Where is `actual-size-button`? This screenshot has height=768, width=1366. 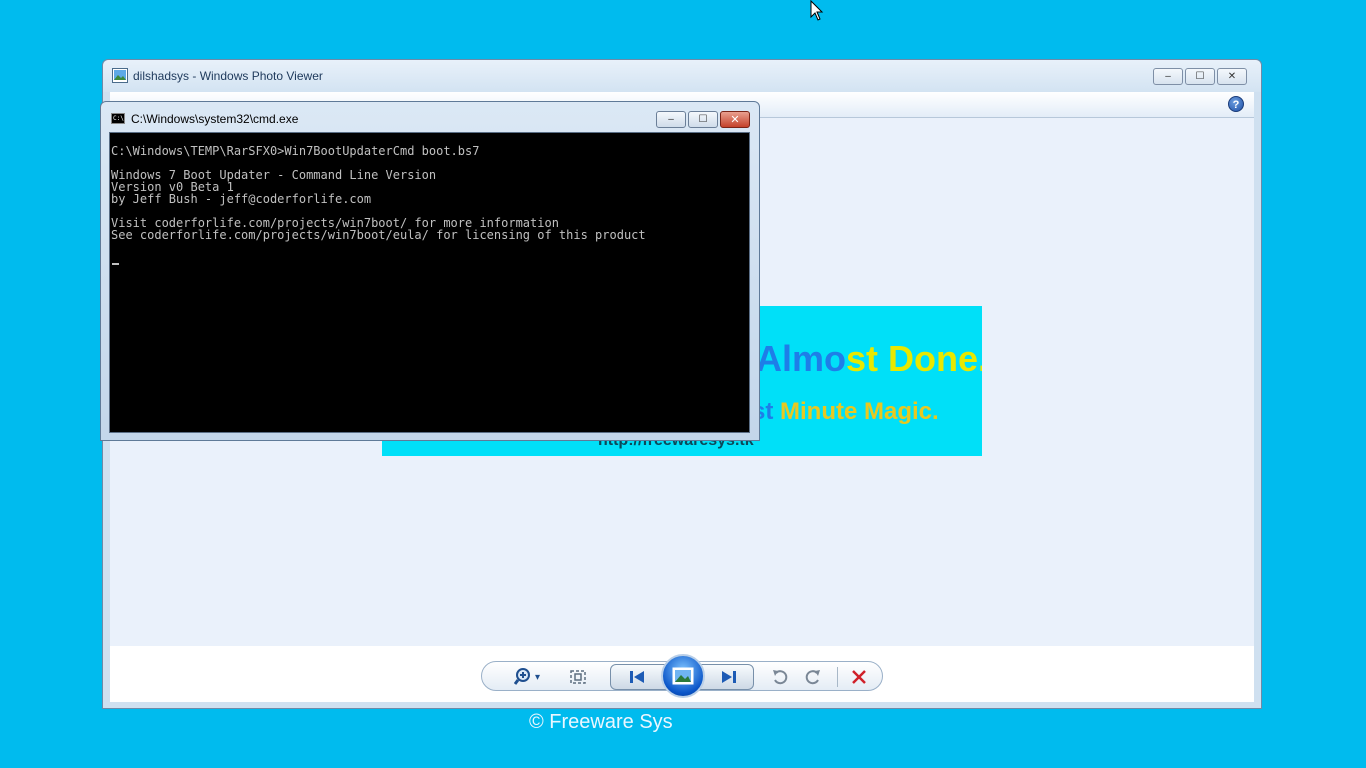 actual-size-button is located at coordinates (578, 677).